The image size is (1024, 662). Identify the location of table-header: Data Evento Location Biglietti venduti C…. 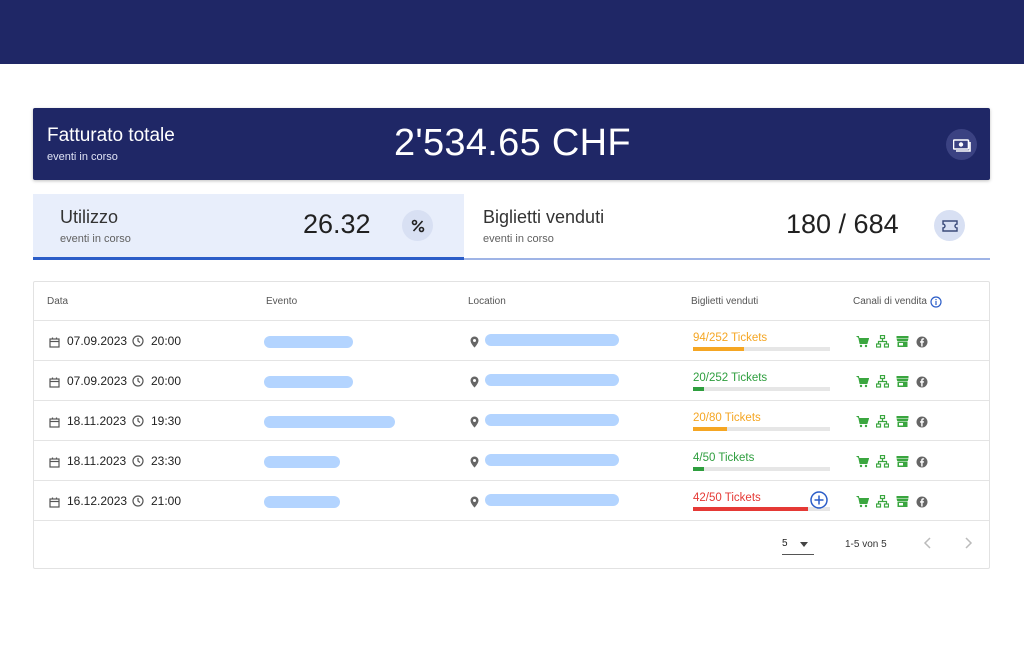
(511, 301).